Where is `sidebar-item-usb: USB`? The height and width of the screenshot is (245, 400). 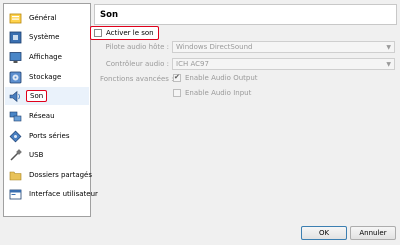
sidebar-item-usb: USB is located at coordinates (47, 155).